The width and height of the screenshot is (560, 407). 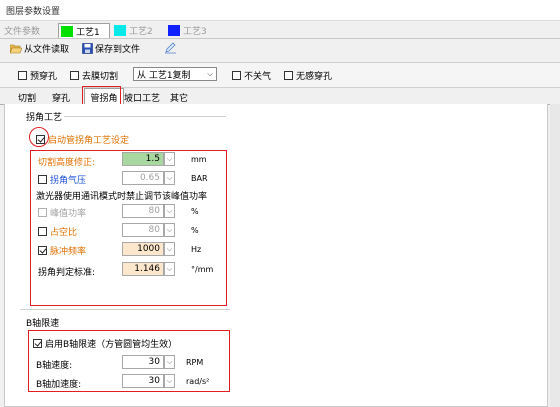 I want to click on save-to-file-button: 保存到文件, so click(x=111, y=48).